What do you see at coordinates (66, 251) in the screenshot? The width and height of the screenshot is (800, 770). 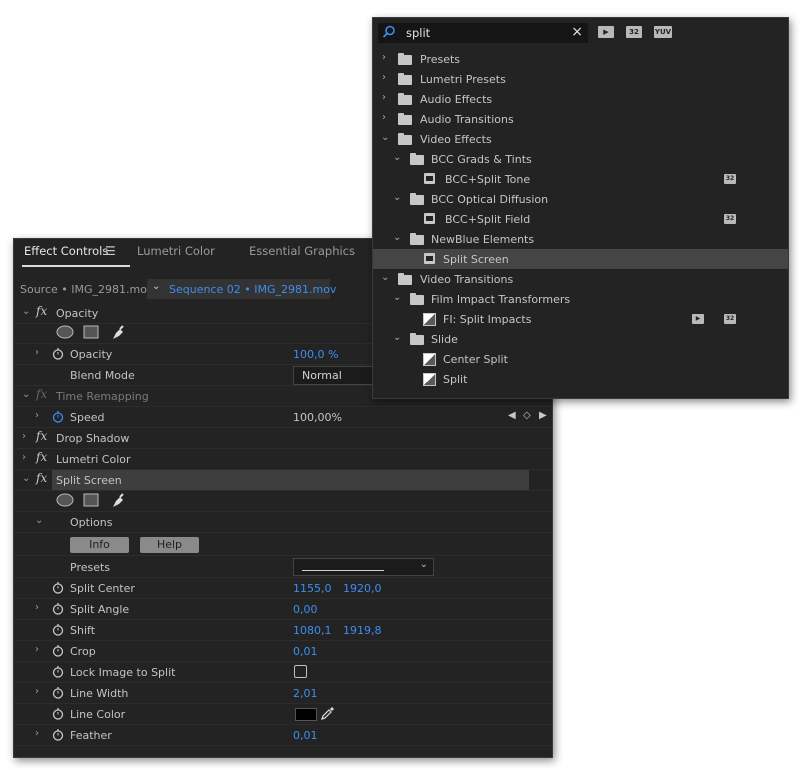 I see `tab-effect-controls: Effect Controls` at bounding box center [66, 251].